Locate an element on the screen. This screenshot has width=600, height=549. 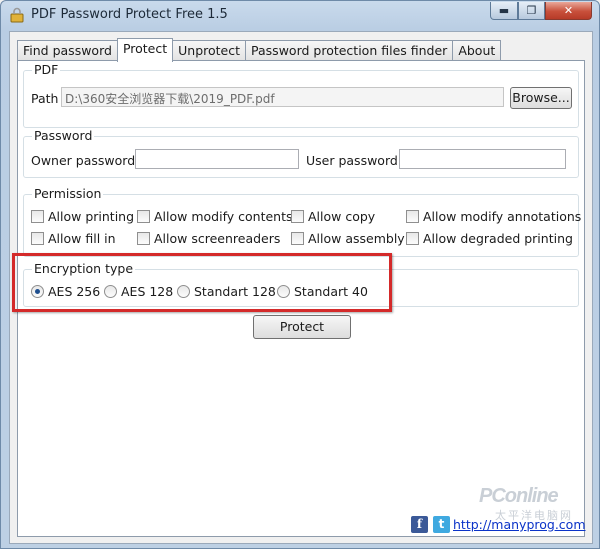
twitter-icon: t is located at coordinates (441, 524).